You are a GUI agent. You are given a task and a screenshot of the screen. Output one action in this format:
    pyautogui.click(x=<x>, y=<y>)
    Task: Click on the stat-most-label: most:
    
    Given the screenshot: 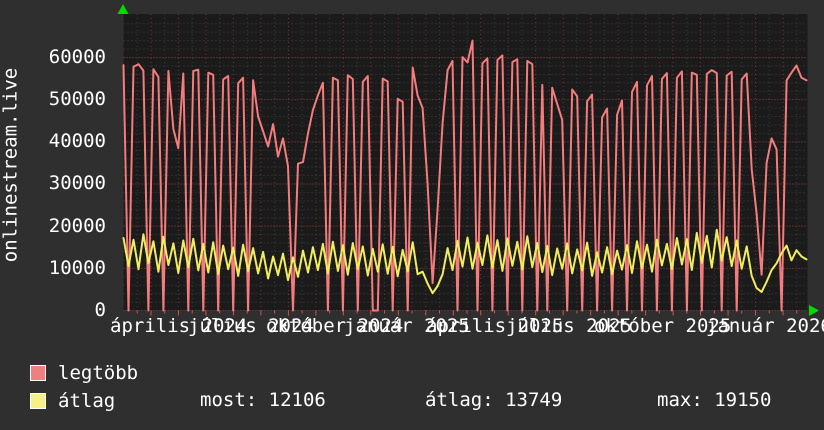 What is the action you would take?
    pyautogui.click(x=229, y=400)
    